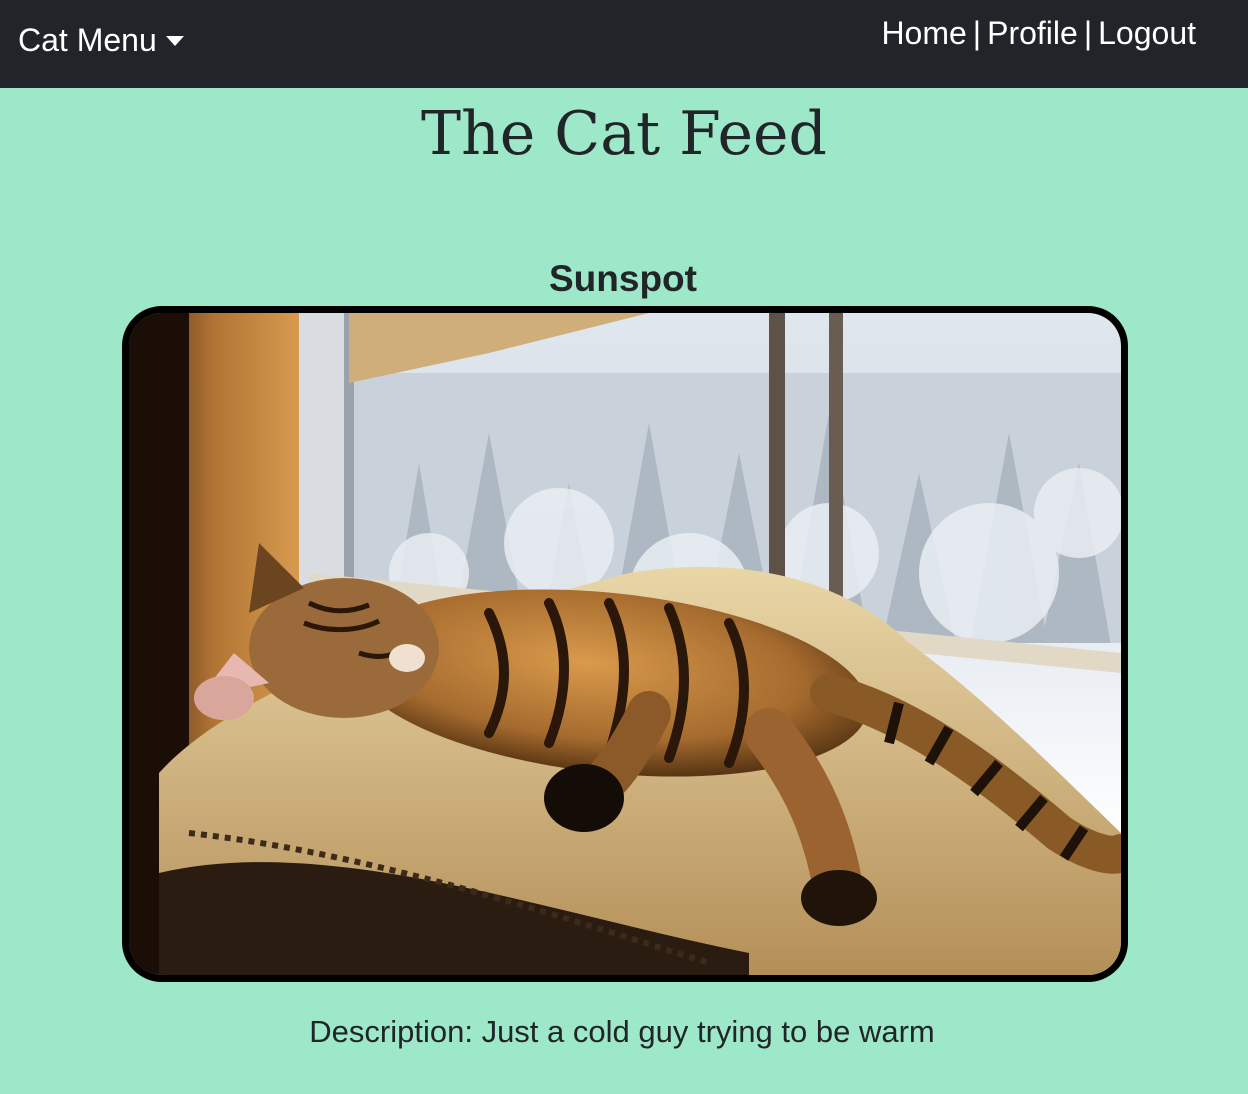 The image size is (1248, 1094). Describe the element at coordinates (923, 33) in the screenshot. I see `home-link: Home` at that location.